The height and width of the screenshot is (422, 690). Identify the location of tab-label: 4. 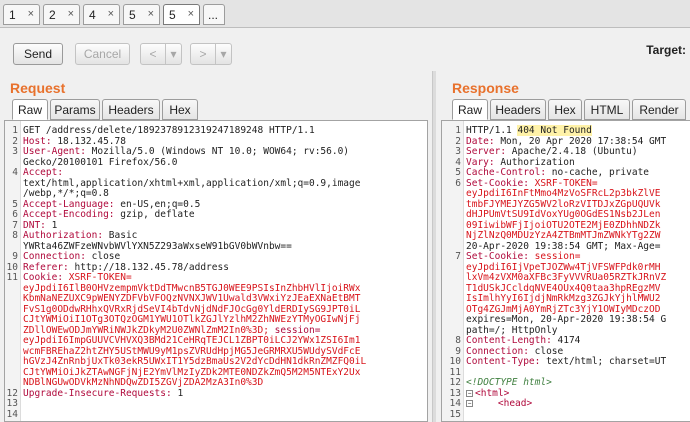
(92, 15).